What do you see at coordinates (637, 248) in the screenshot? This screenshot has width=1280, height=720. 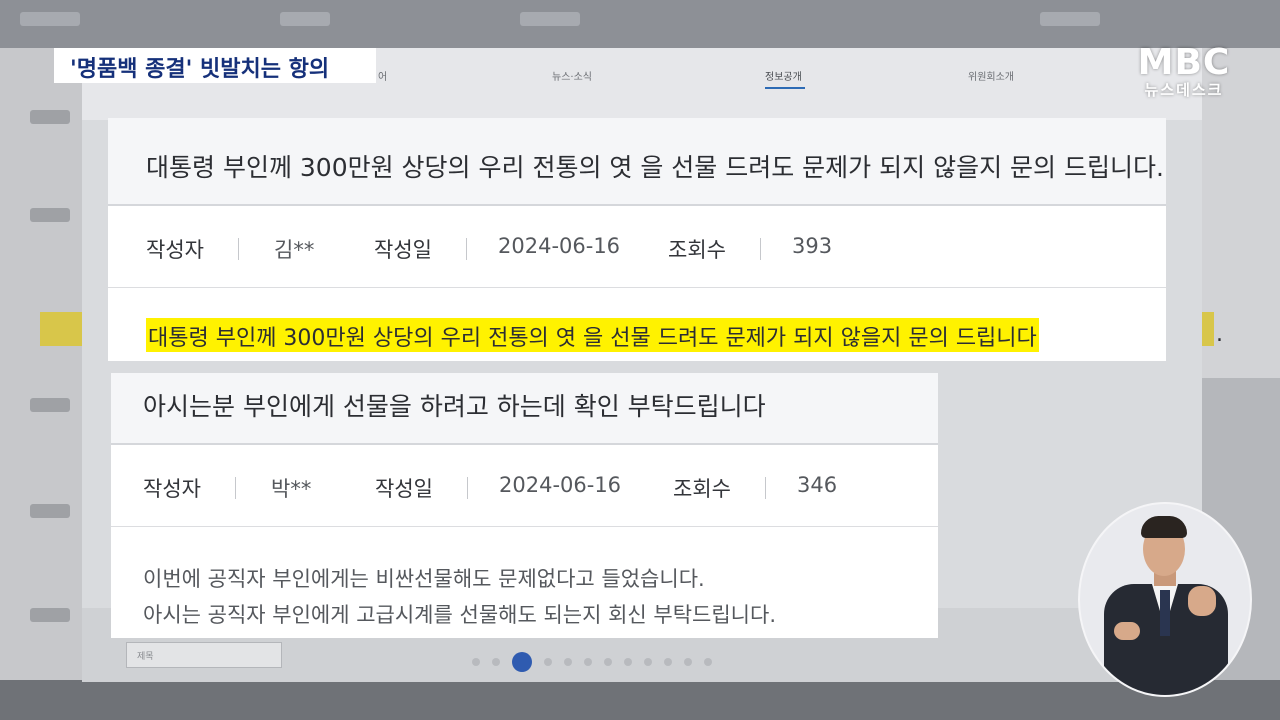 I see `post-meta-row: 작성자 김** 작성일 2024-06-16 조회수 393` at bounding box center [637, 248].